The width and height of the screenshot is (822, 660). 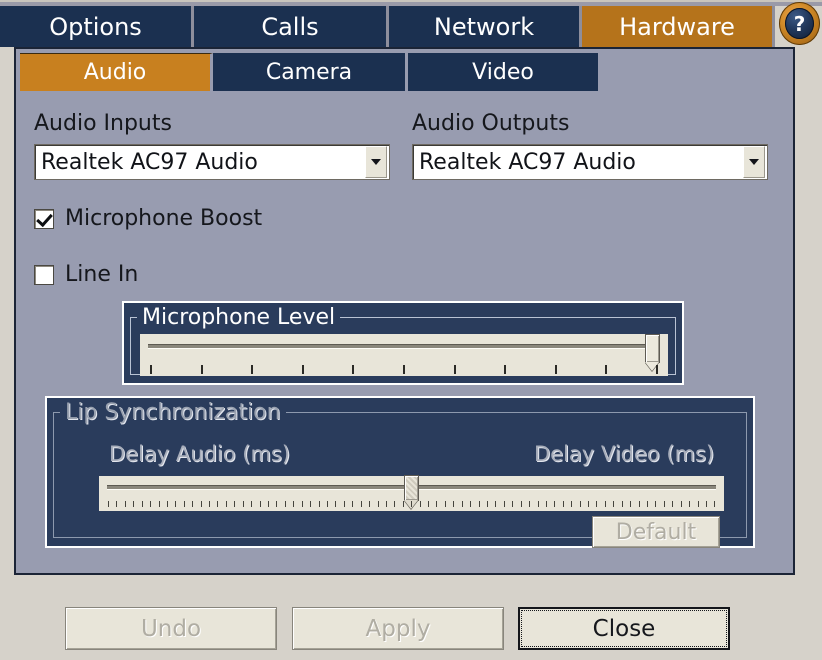 I want to click on tab-hardware: Hardware, so click(x=677, y=26).